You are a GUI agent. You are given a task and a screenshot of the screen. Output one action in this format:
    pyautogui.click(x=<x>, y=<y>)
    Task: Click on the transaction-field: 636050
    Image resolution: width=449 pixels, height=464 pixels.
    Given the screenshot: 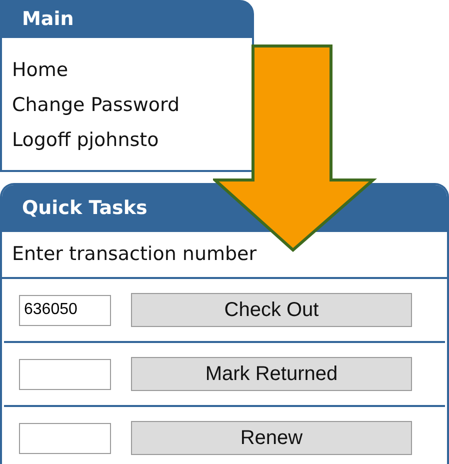 What is the action you would take?
    pyautogui.click(x=65, y=310)
    